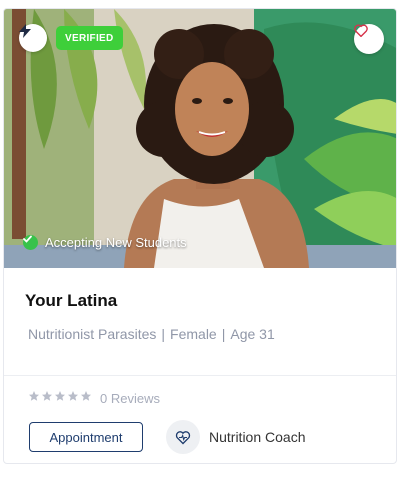 The image size is (414, 478). I want to click on specialty-label: Nutritionist Parasites, so click(92, 334).